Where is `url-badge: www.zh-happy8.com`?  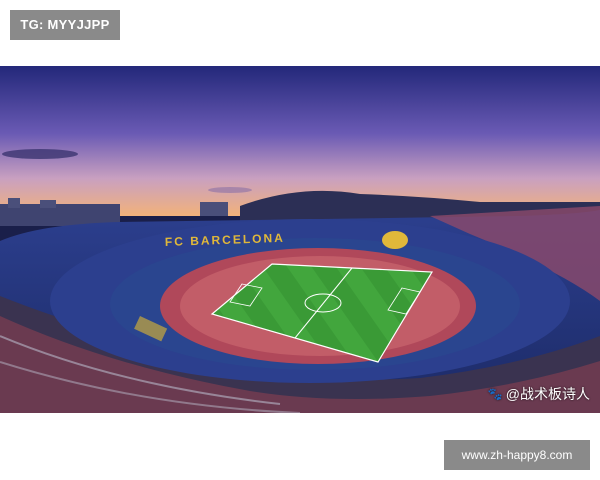
url-badge: www.zh-happy8.com is located at coordinates (517, 455).